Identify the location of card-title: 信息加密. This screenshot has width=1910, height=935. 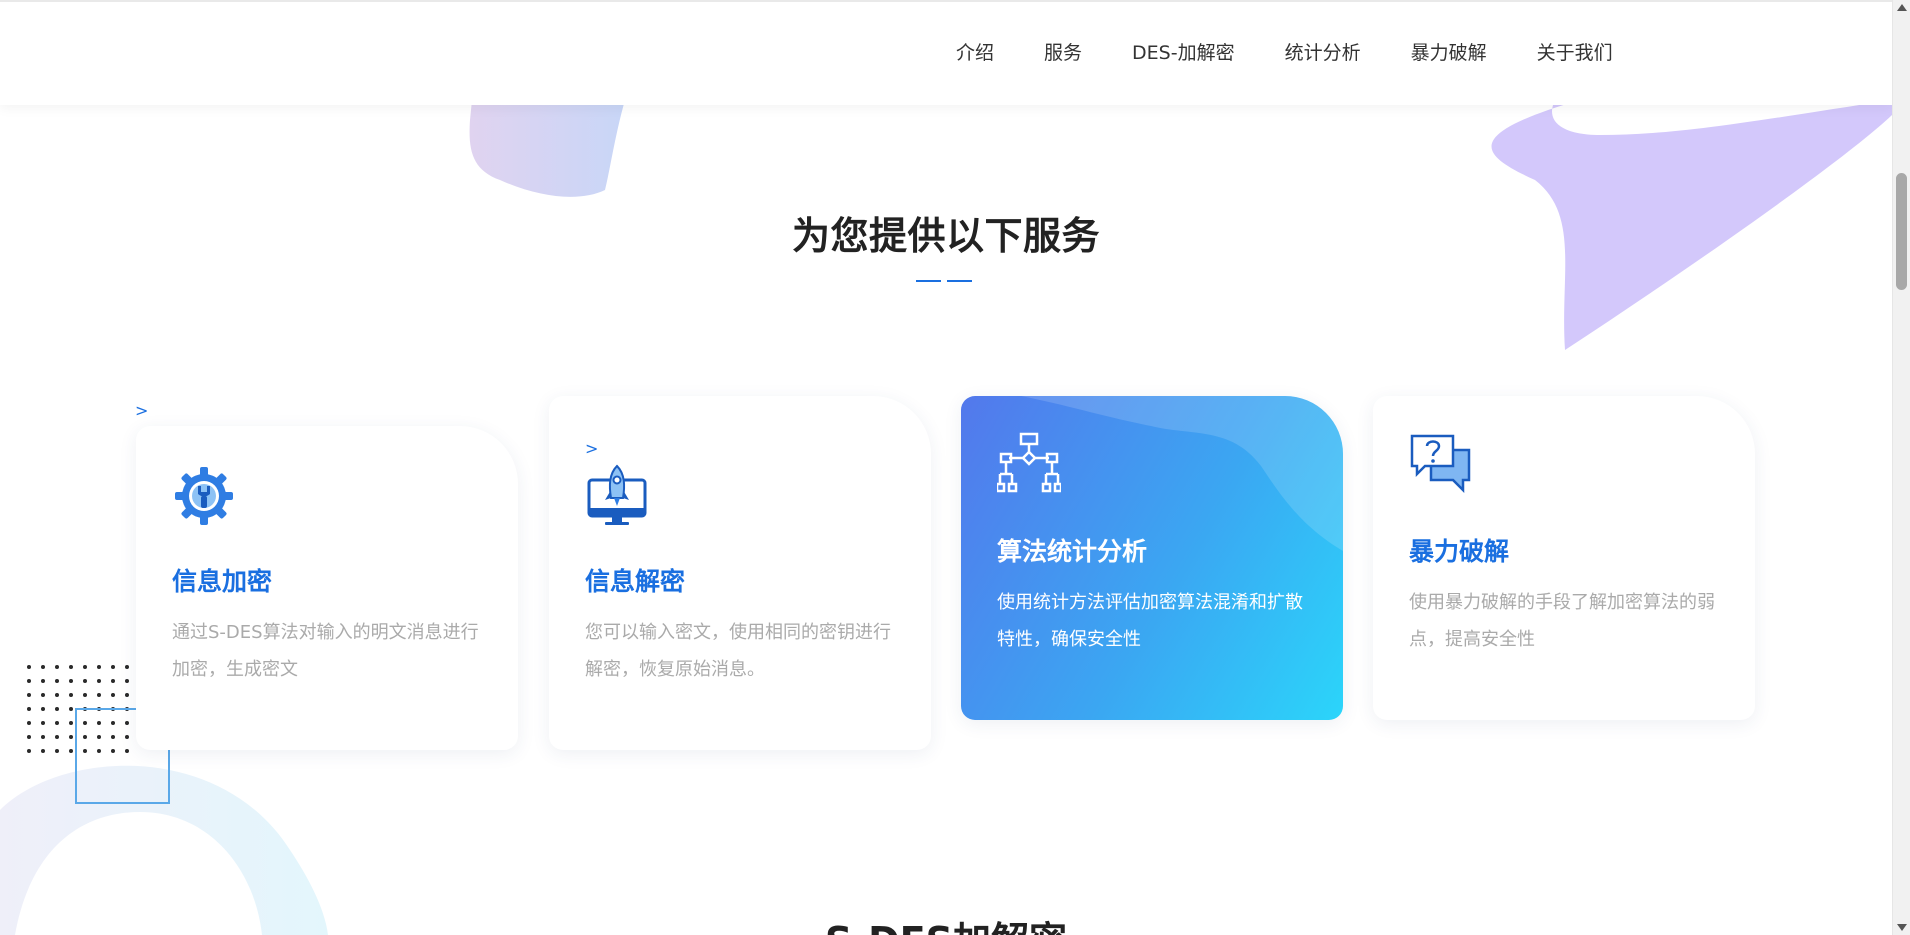
(222, 581).